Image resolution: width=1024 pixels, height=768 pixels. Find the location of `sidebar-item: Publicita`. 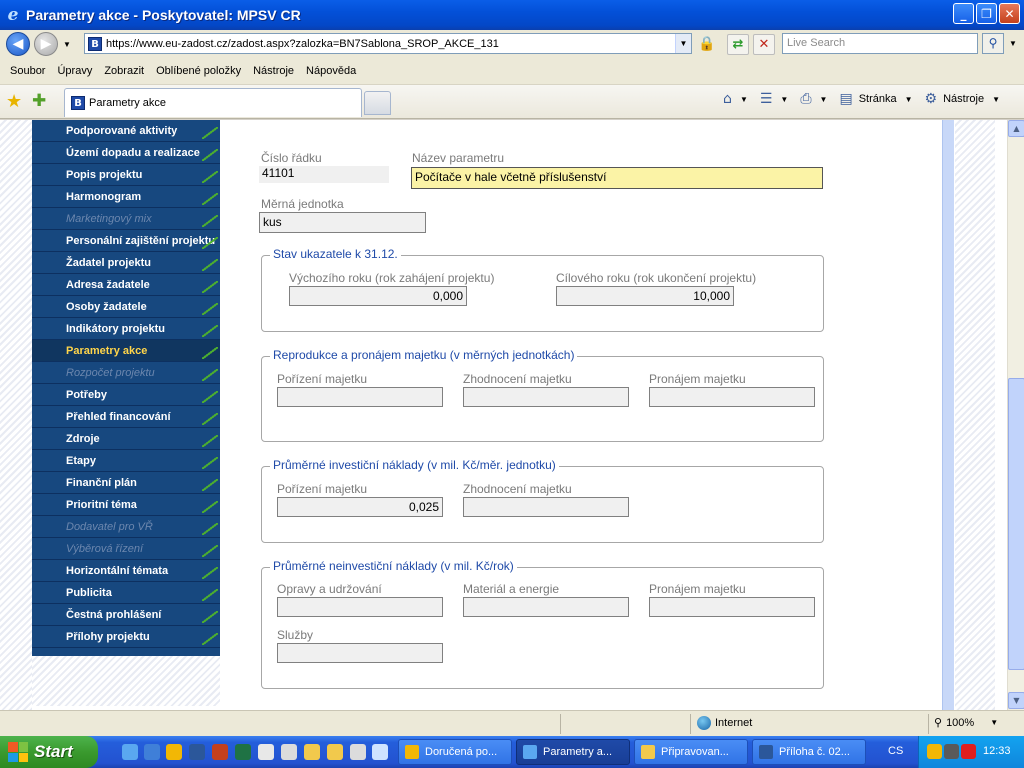

sidebar-item: Publicita is located at coordinates (126, 593).